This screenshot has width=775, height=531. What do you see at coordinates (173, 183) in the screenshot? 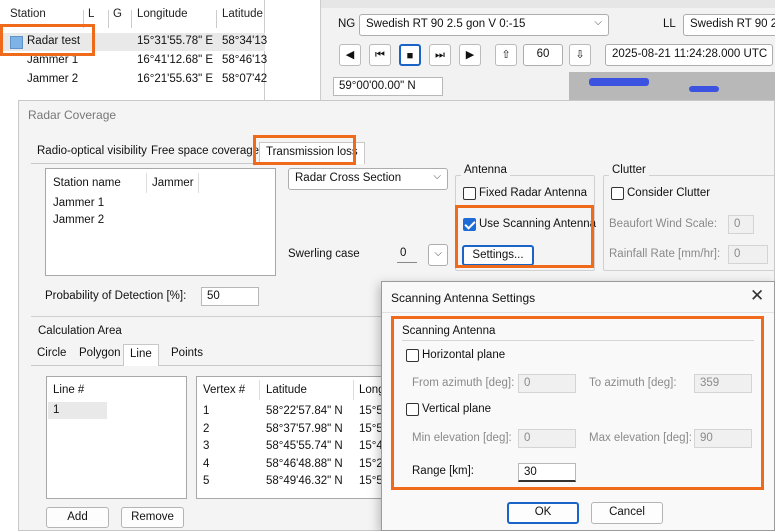
I see `col-jammer: Jammer` at bounding box center [173, 183].